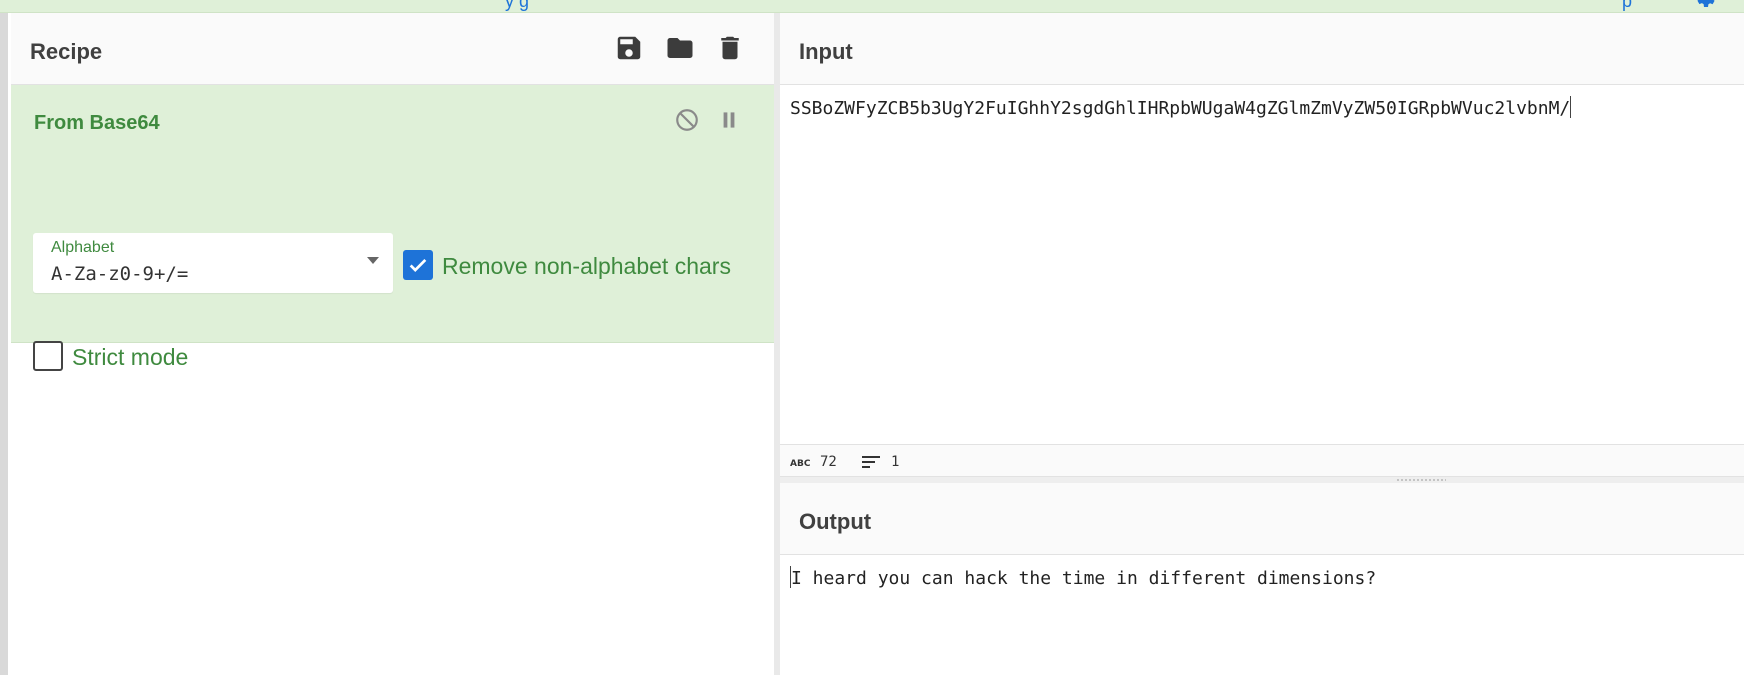 This screenshot has height=675, width=1744. I want to click on check-icon, so click(418, 265).